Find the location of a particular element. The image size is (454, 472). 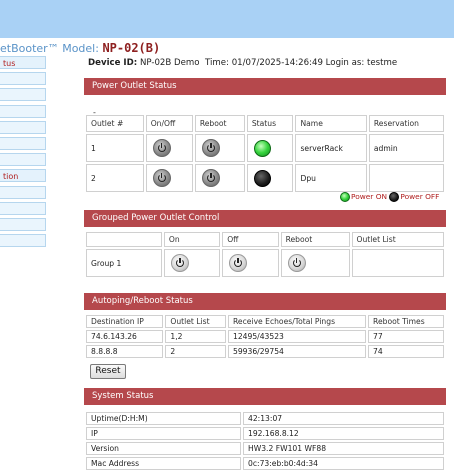

col-header-onoff: On/Off is located at coordinates (169, 123).